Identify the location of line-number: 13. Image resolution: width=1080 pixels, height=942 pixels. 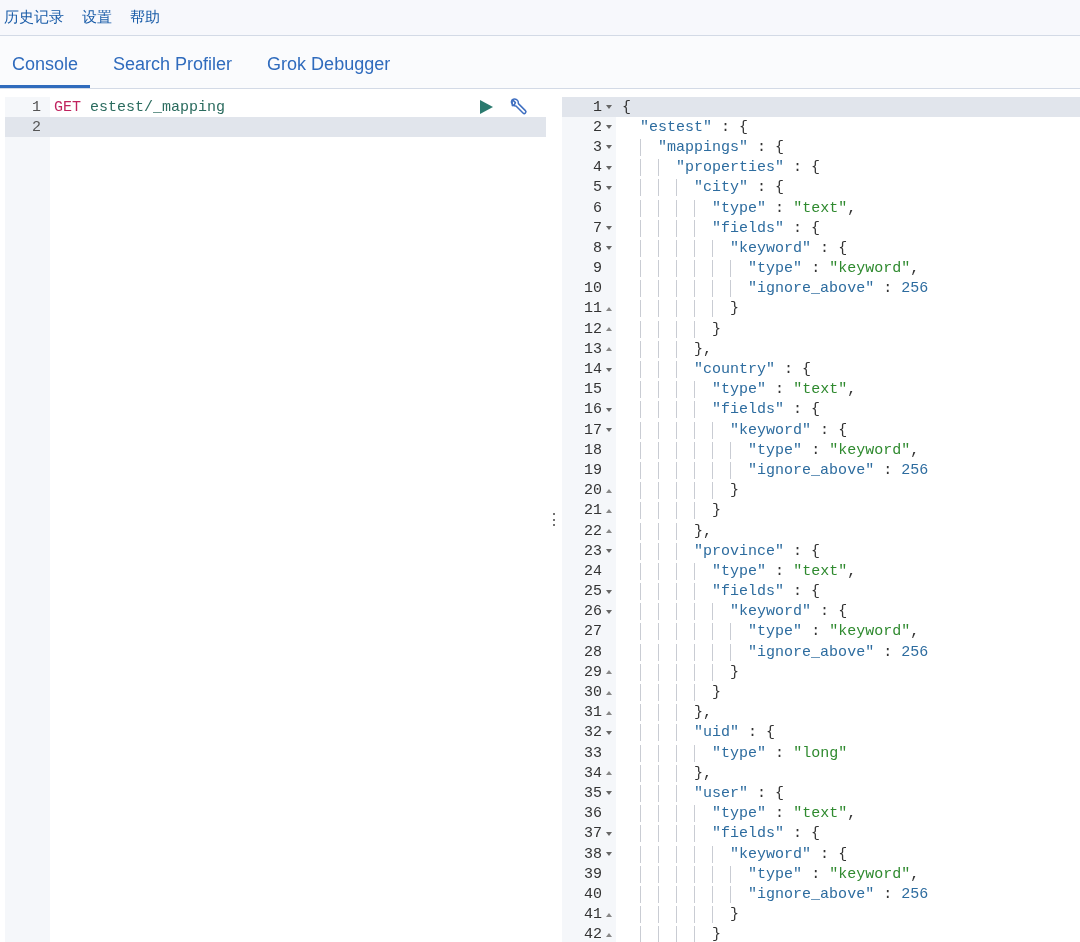
(593, 349).